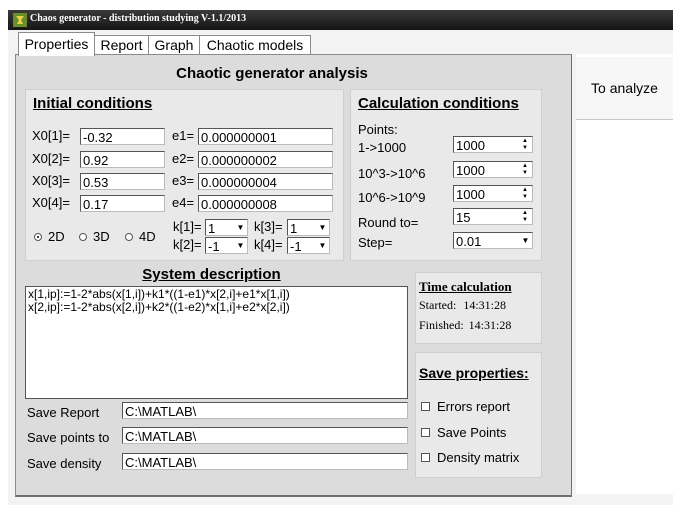 This screenshot has width=673, height=505. Describe the element at coordinates (490, 325) in the screenshot. I see `finished-value: 14:31:28` at that location.